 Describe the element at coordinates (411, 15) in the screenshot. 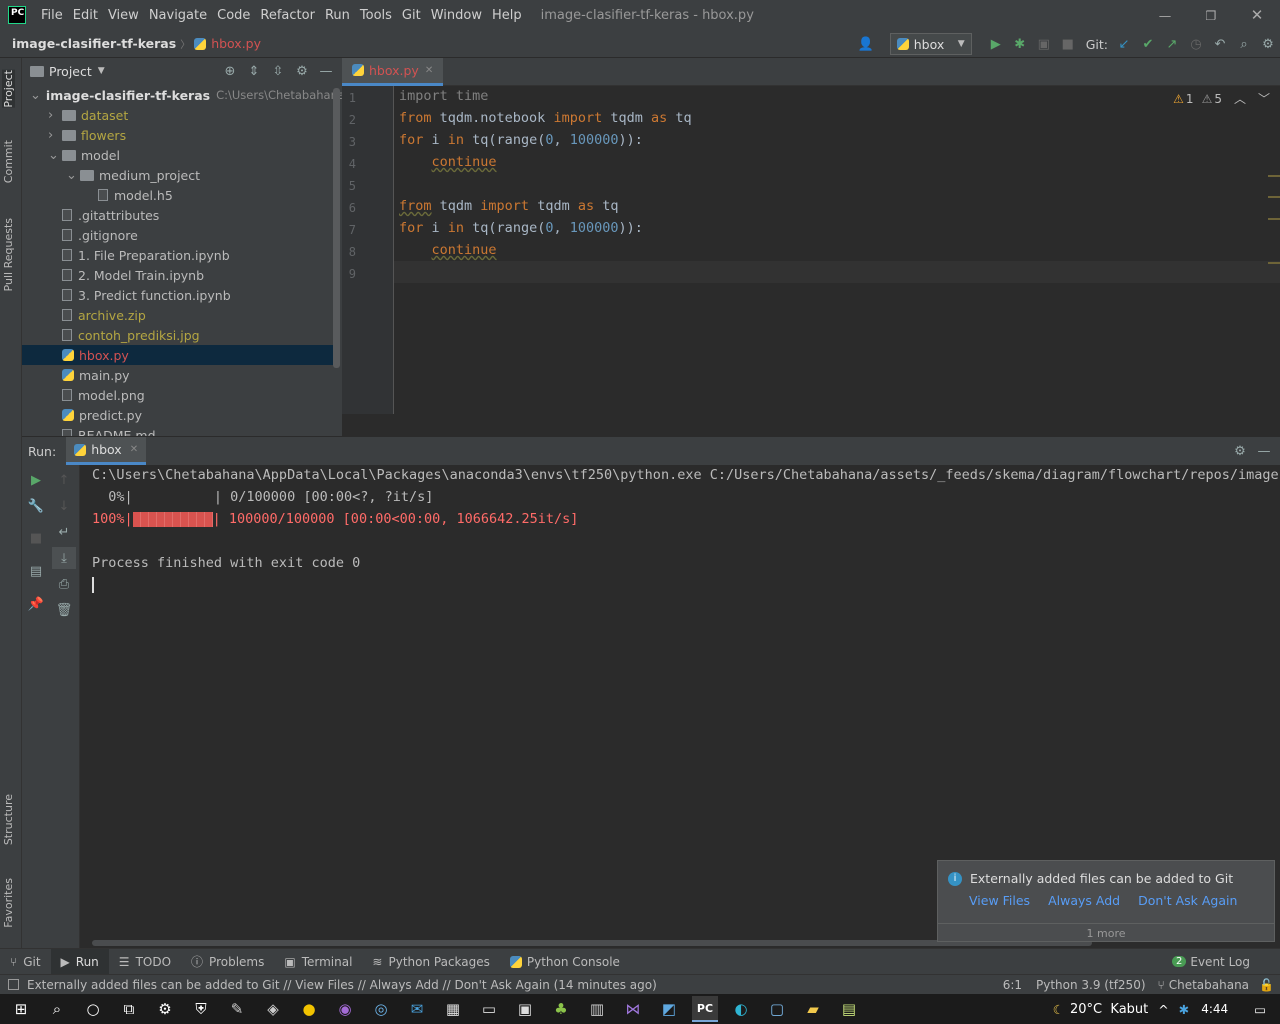

I see `menu-git: Git` at that location.